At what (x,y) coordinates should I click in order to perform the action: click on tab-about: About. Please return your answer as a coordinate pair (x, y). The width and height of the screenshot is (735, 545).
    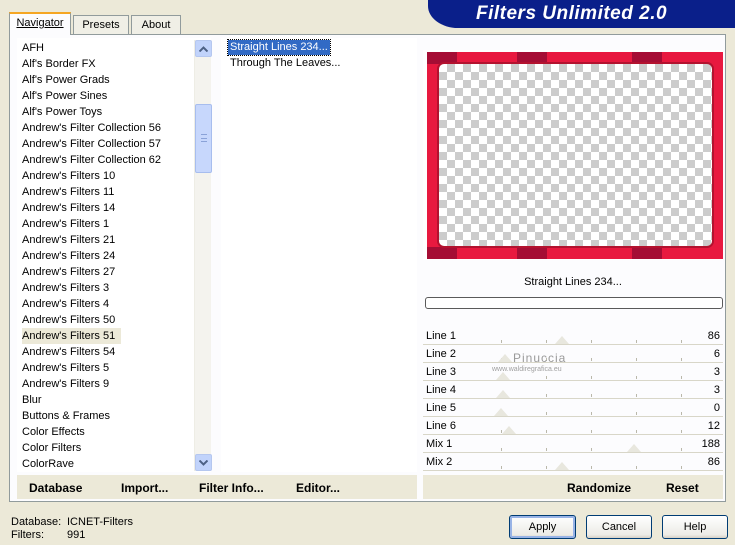
    Looking at the image, I should click on (156, 24).